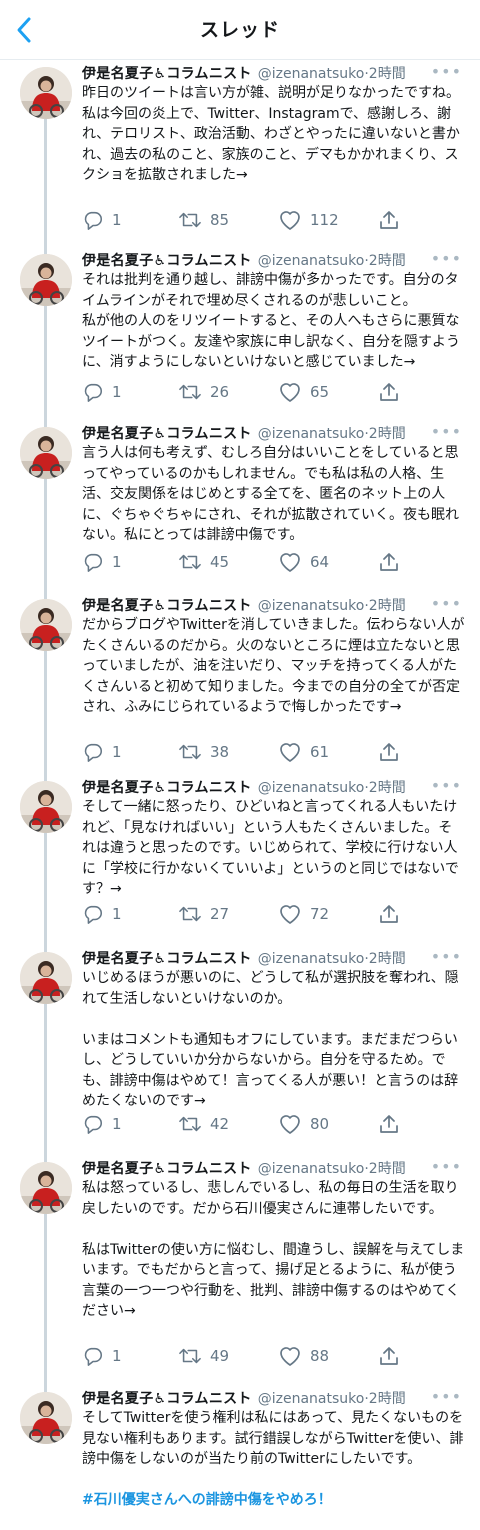 This screenshot has height=1530, width=480. I want to click on retweet-button: 45, so click(203, 562).